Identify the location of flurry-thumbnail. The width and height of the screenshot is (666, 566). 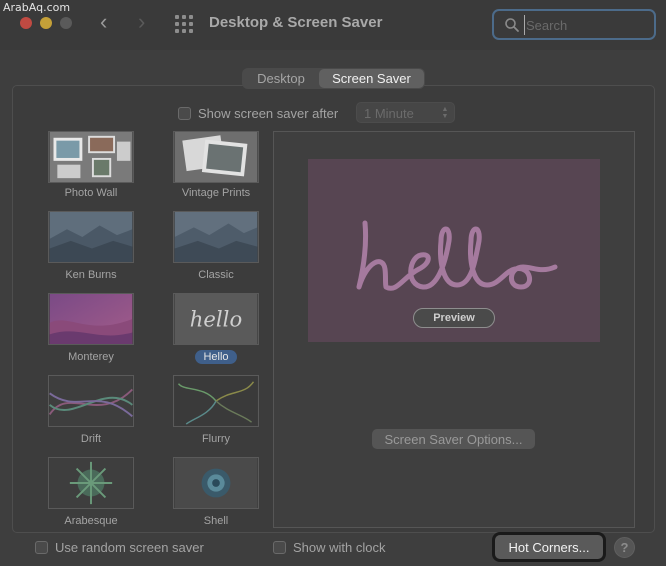
(216, 401).